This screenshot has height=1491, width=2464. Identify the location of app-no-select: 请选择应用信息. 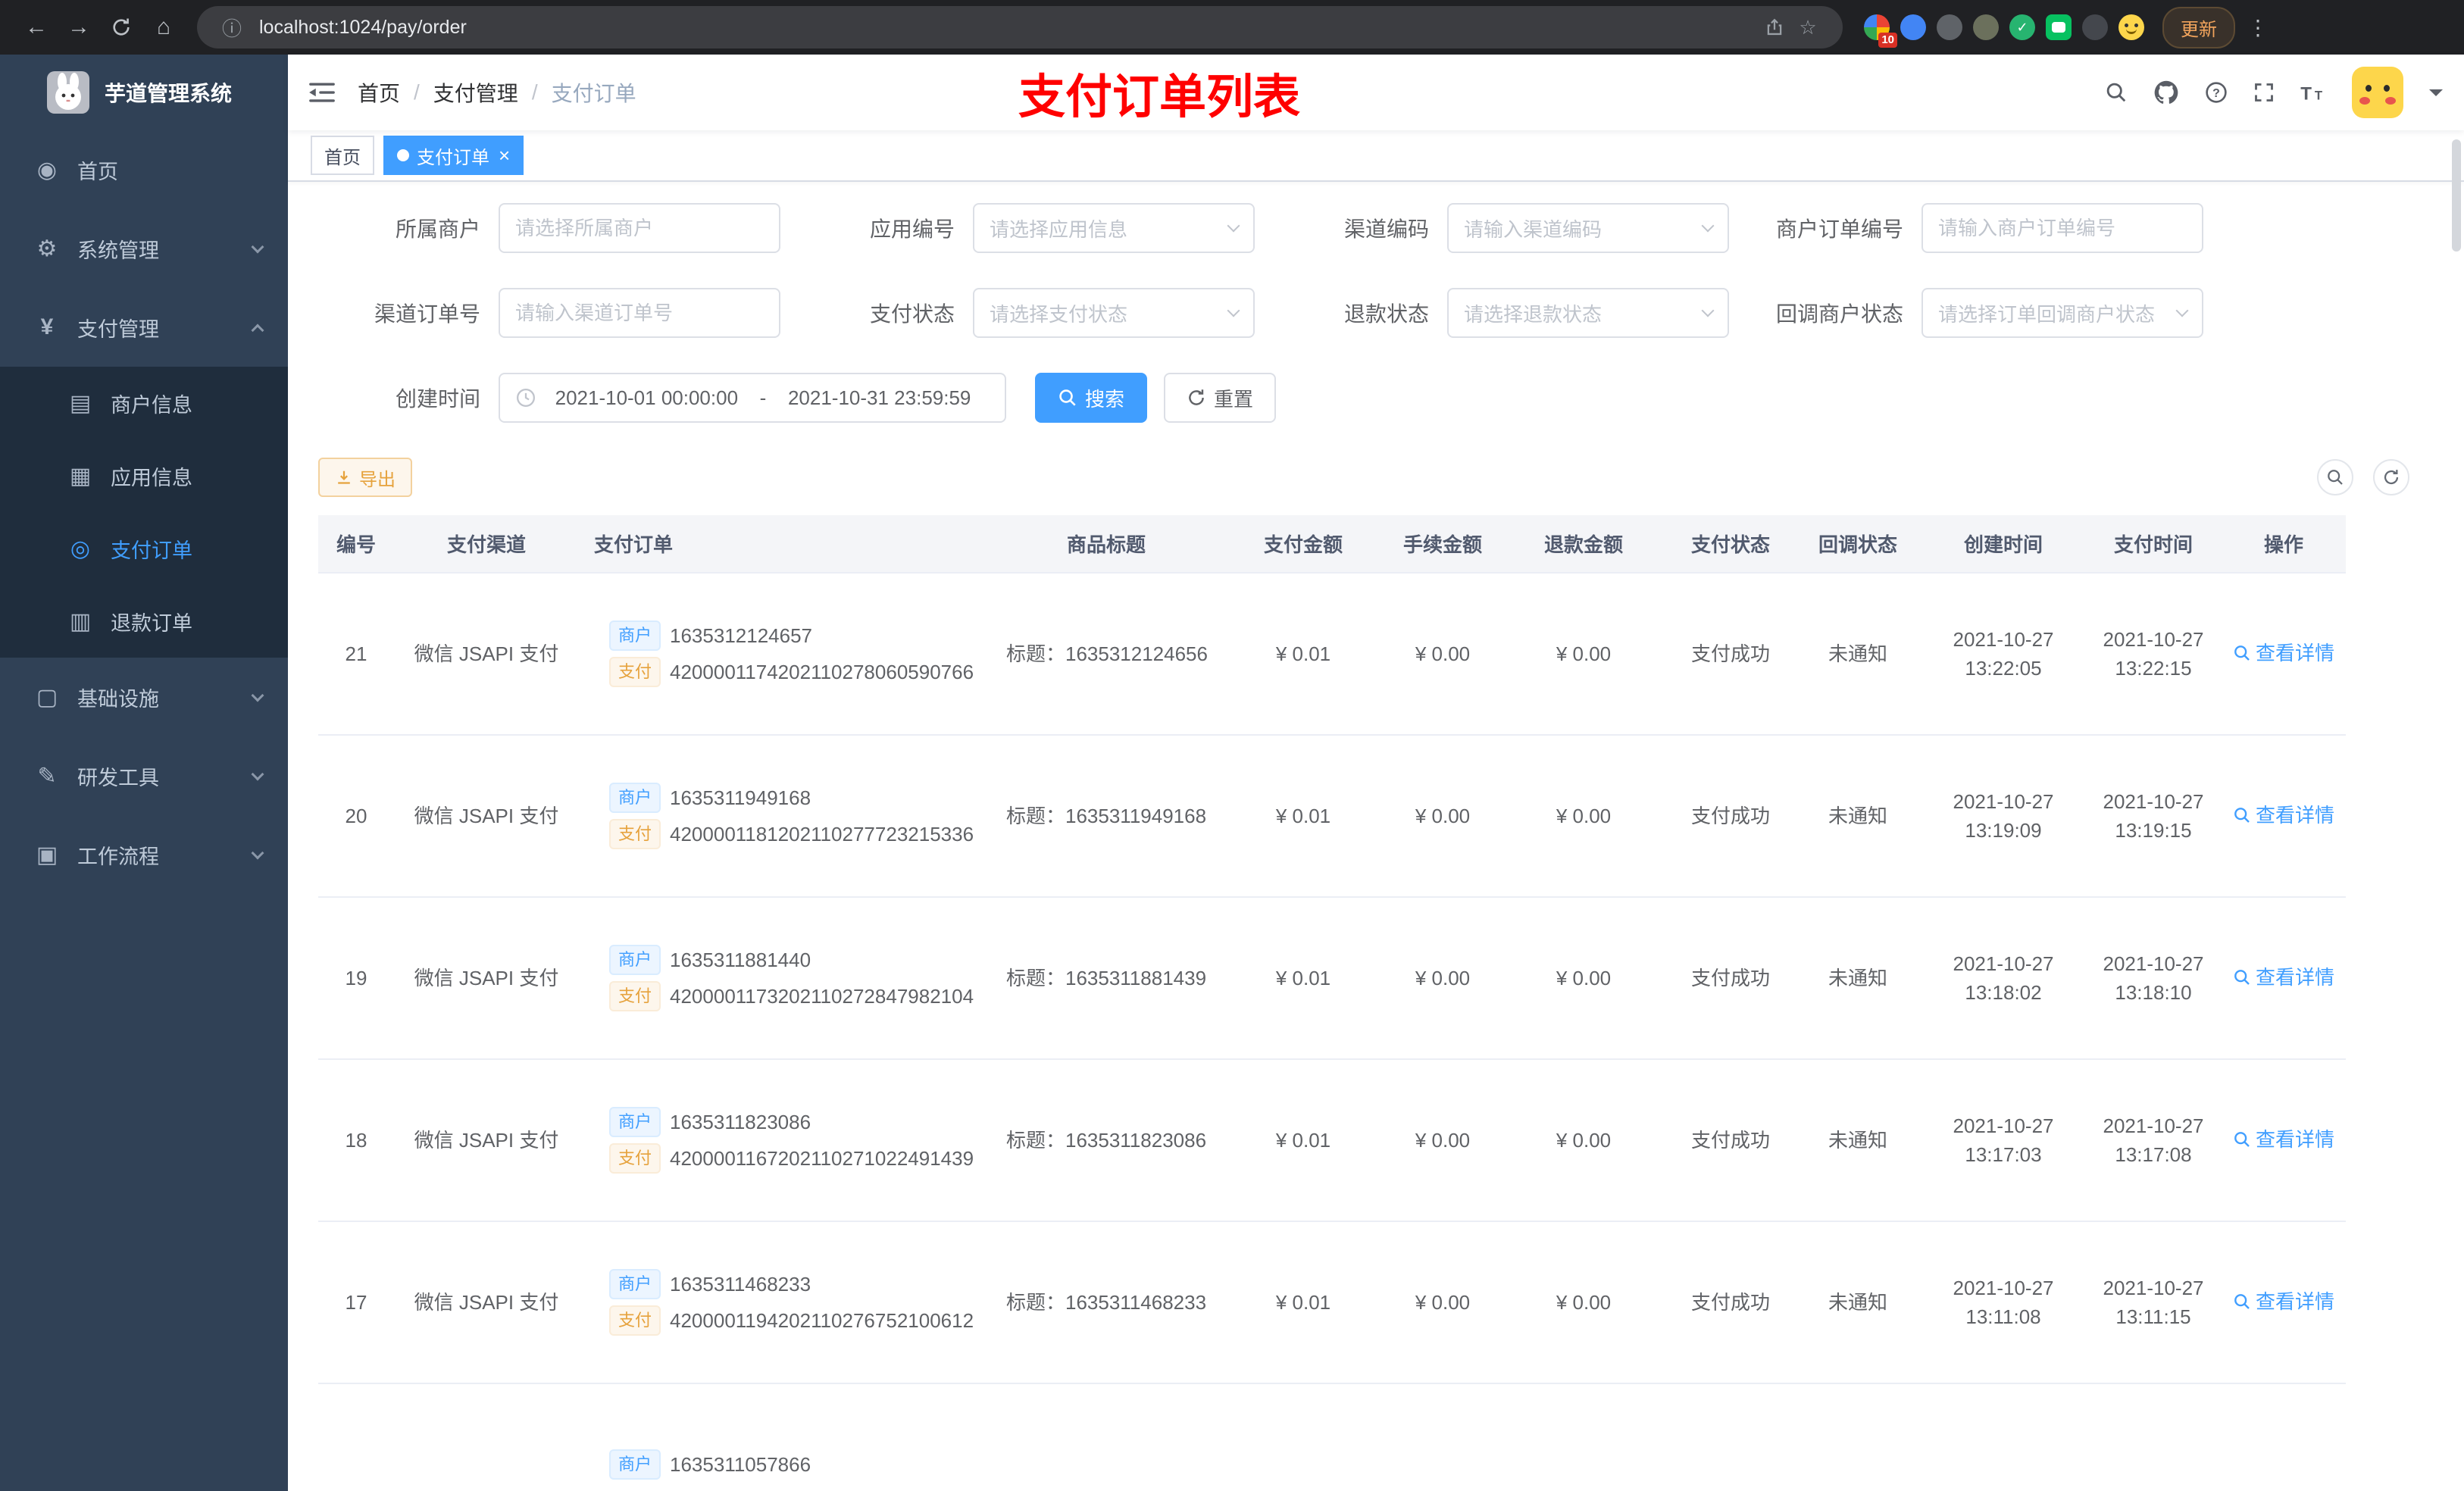
(1114, 228).